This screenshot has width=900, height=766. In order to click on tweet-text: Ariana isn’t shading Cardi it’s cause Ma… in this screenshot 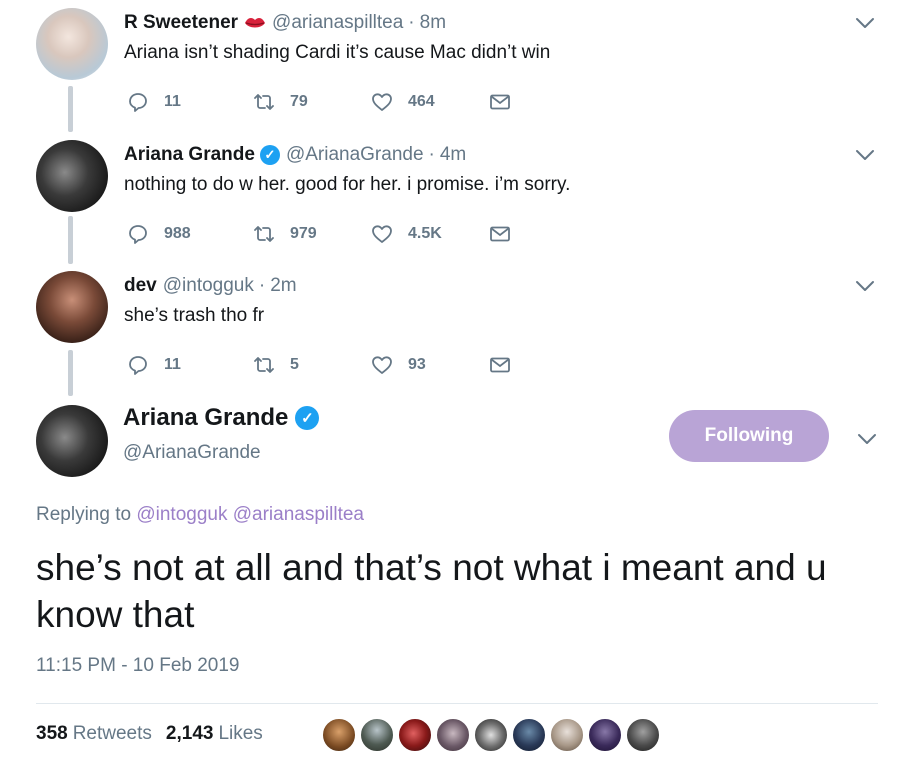, I will do `click(337, 52)`.